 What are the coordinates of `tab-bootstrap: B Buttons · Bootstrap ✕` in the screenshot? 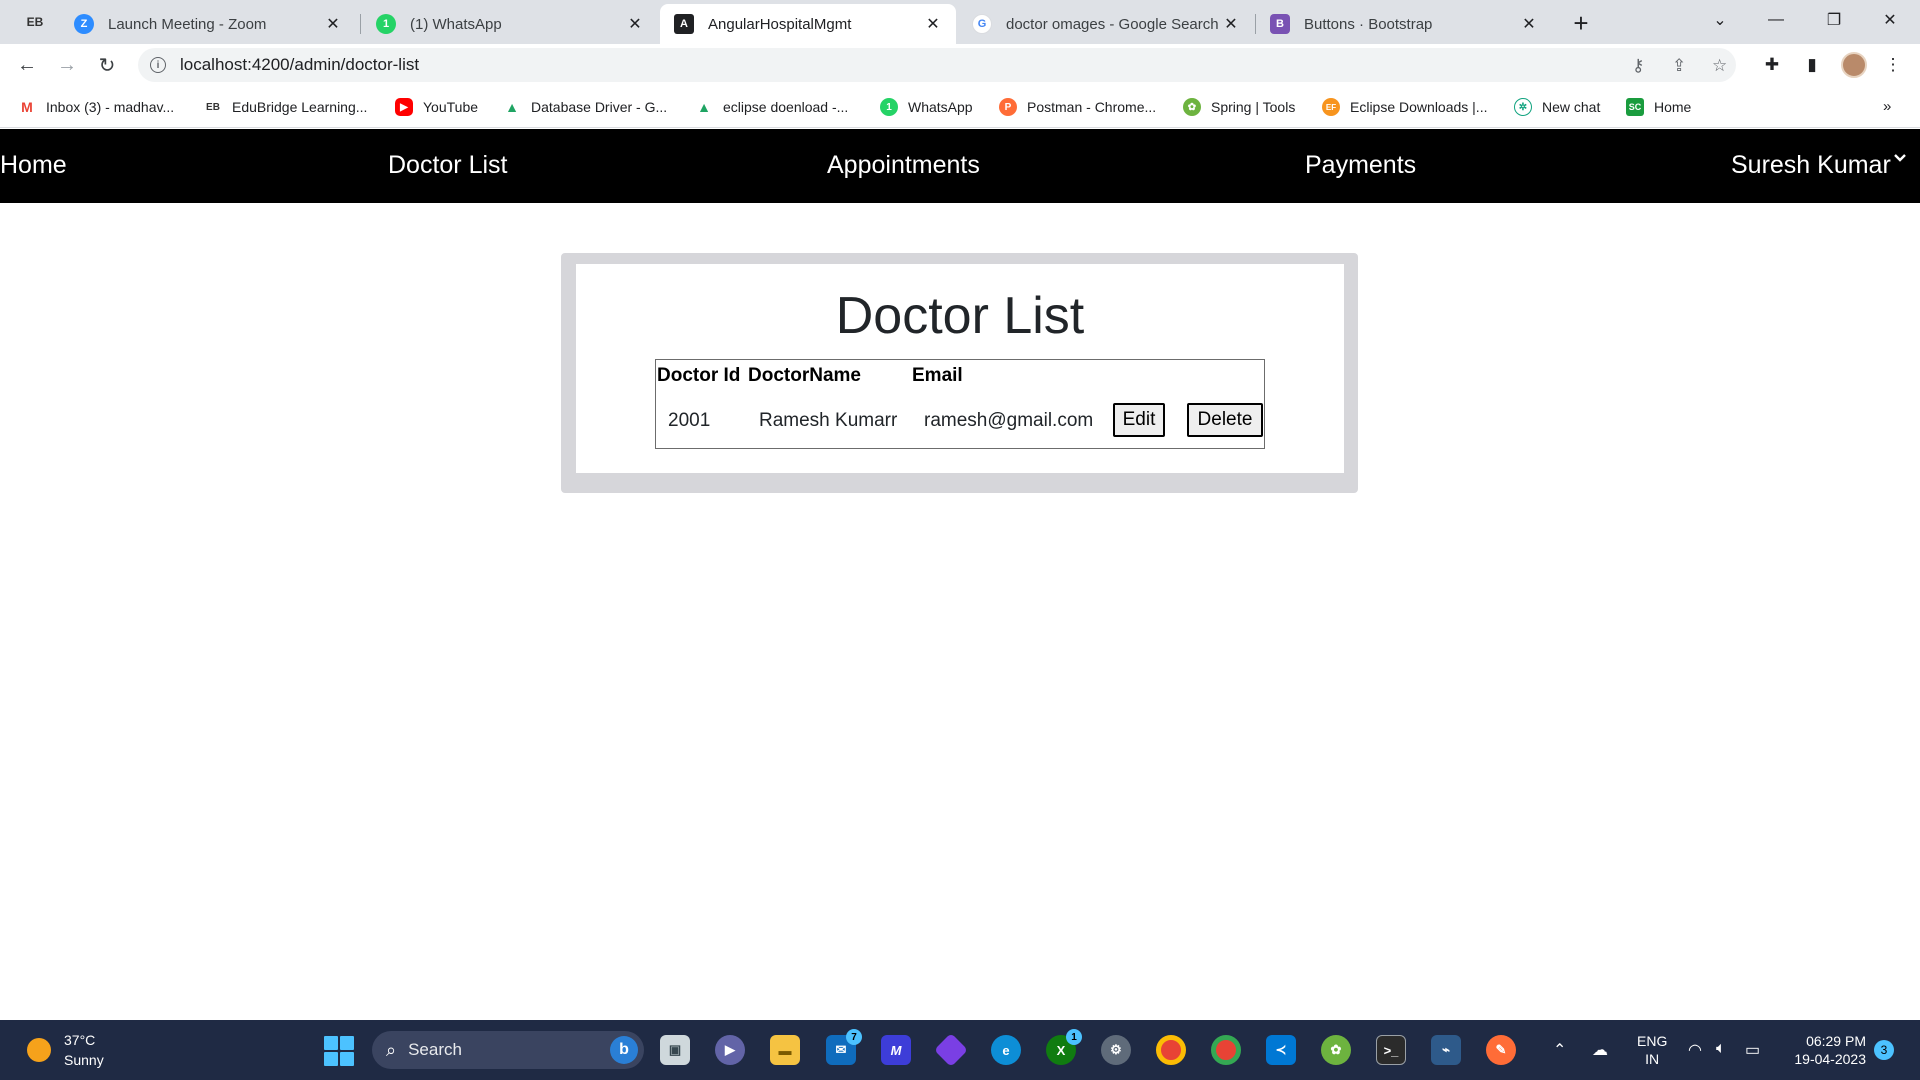 It's located at (1404, 24).